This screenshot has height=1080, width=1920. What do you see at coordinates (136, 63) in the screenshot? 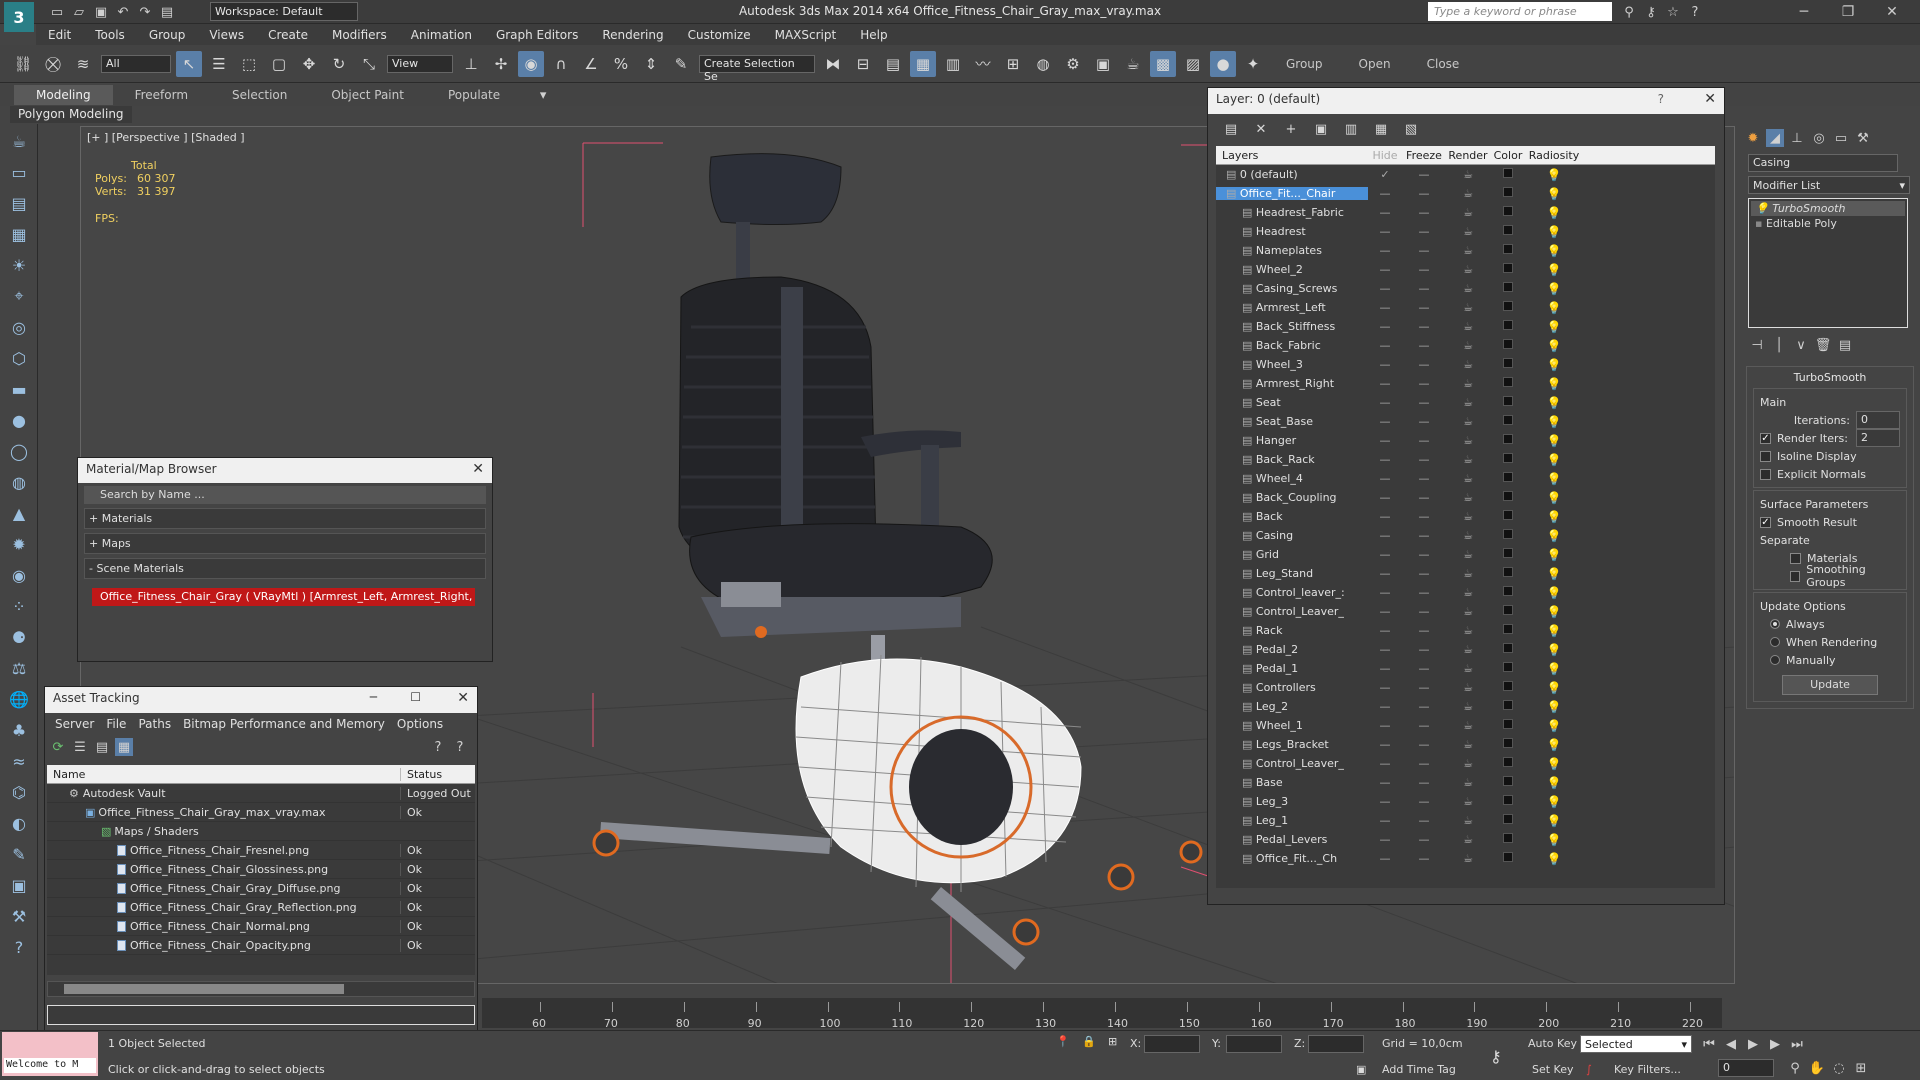
I see `selection-filter-select: All` at bounding box center [136, 63].